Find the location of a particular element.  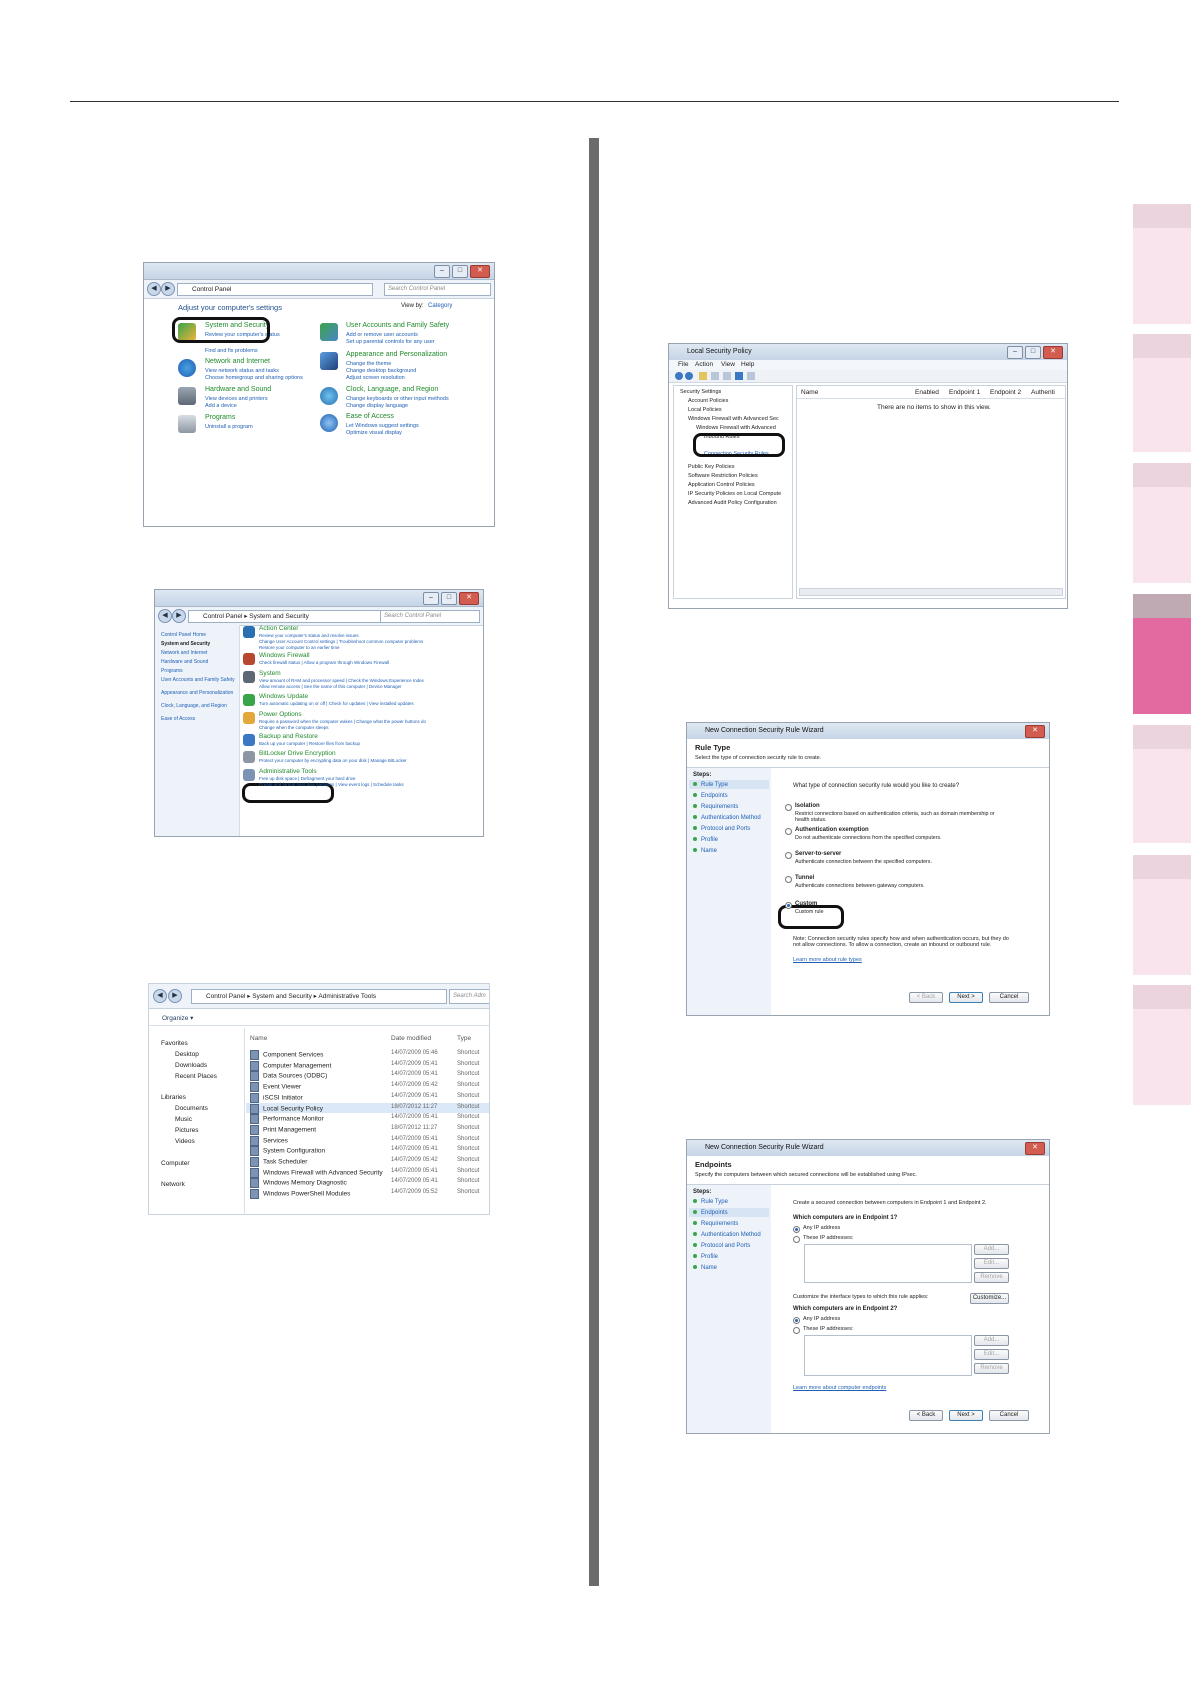

ss-side-item: Hardware and Sound is located at coordinates (184, 662).